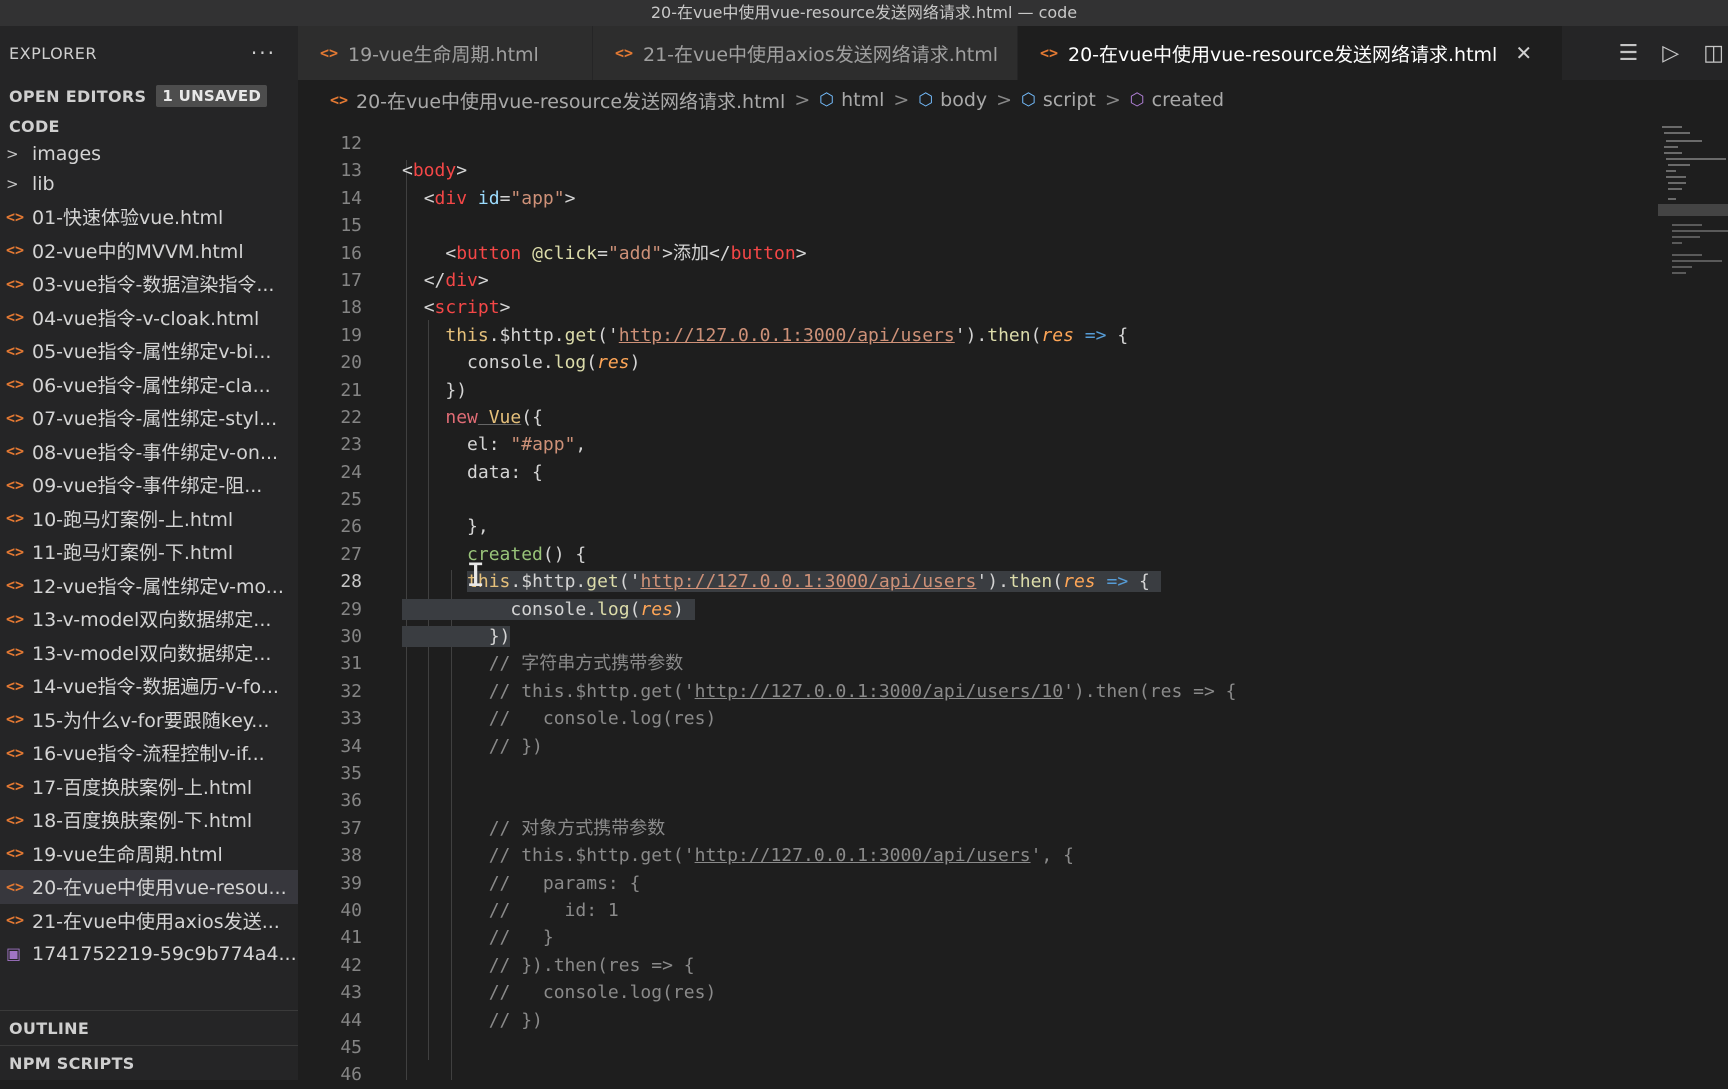 This screenshot has height=1089, width=1728. What do you see at coordinates (445, 53) in the screenshot?
I see `tab-19-lifecycle: <> 19-vue生命周期.html` at bounding box center [445, 53].